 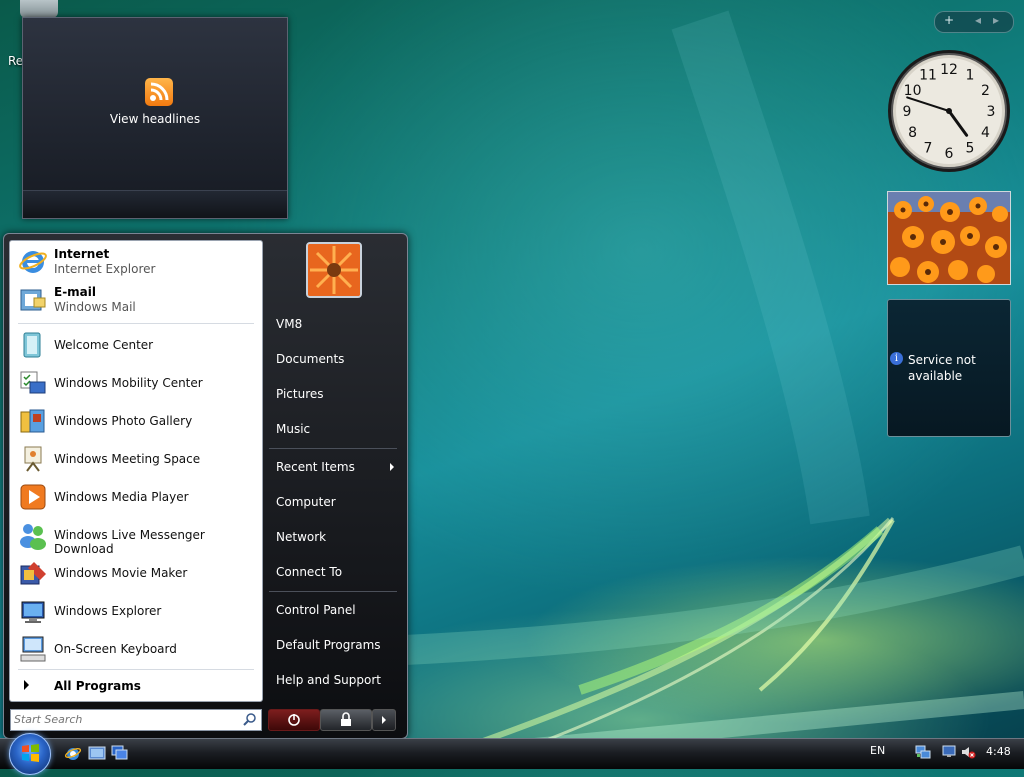 I want to click on display-icon, so click(x=950, y=752).